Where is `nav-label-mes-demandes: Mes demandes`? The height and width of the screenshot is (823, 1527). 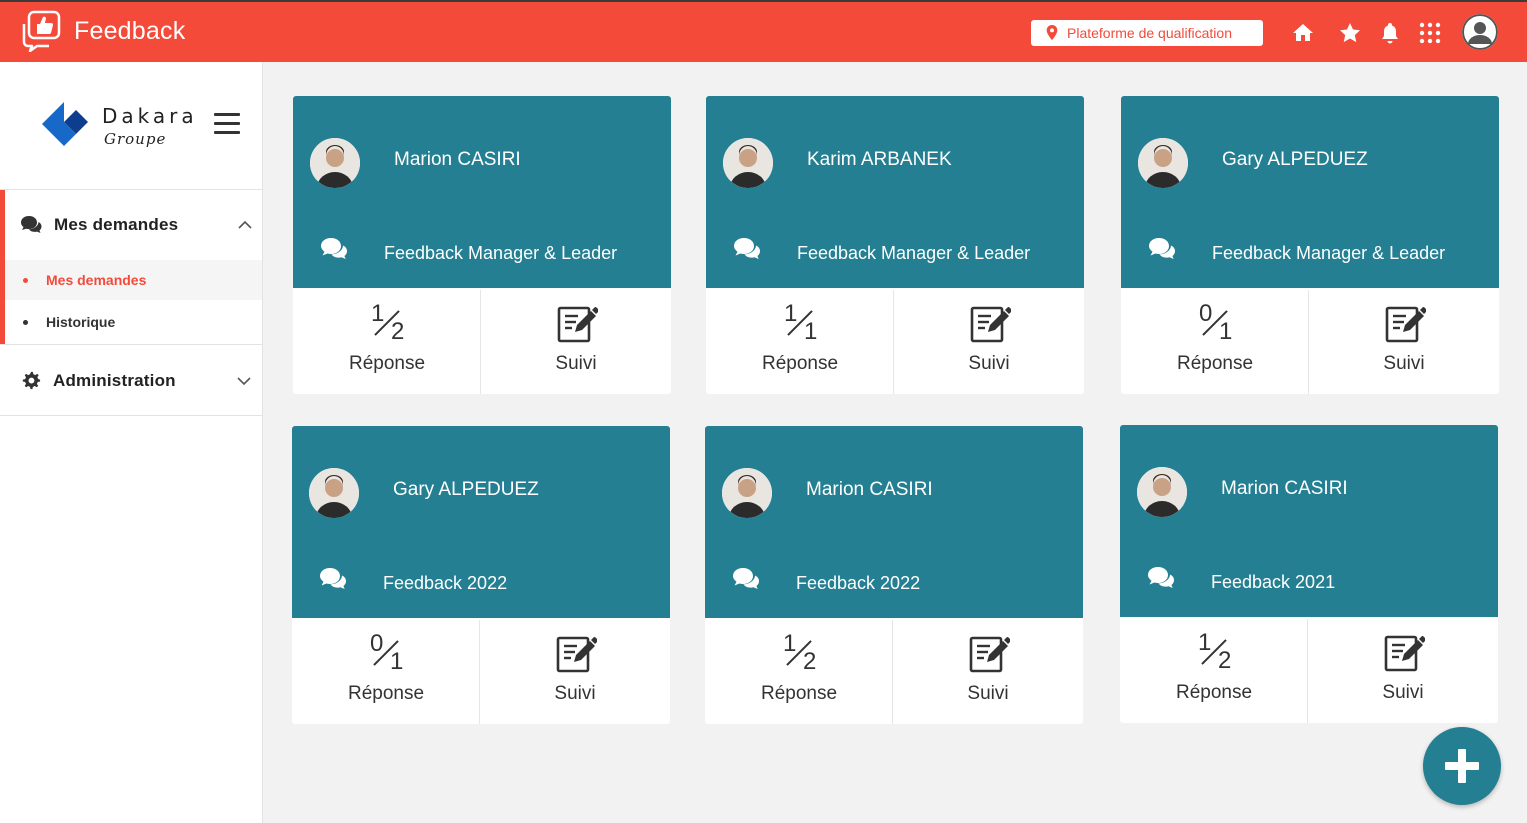
nav-label-mes-demandes: Mes demandes is located at coordinates (116, 224).